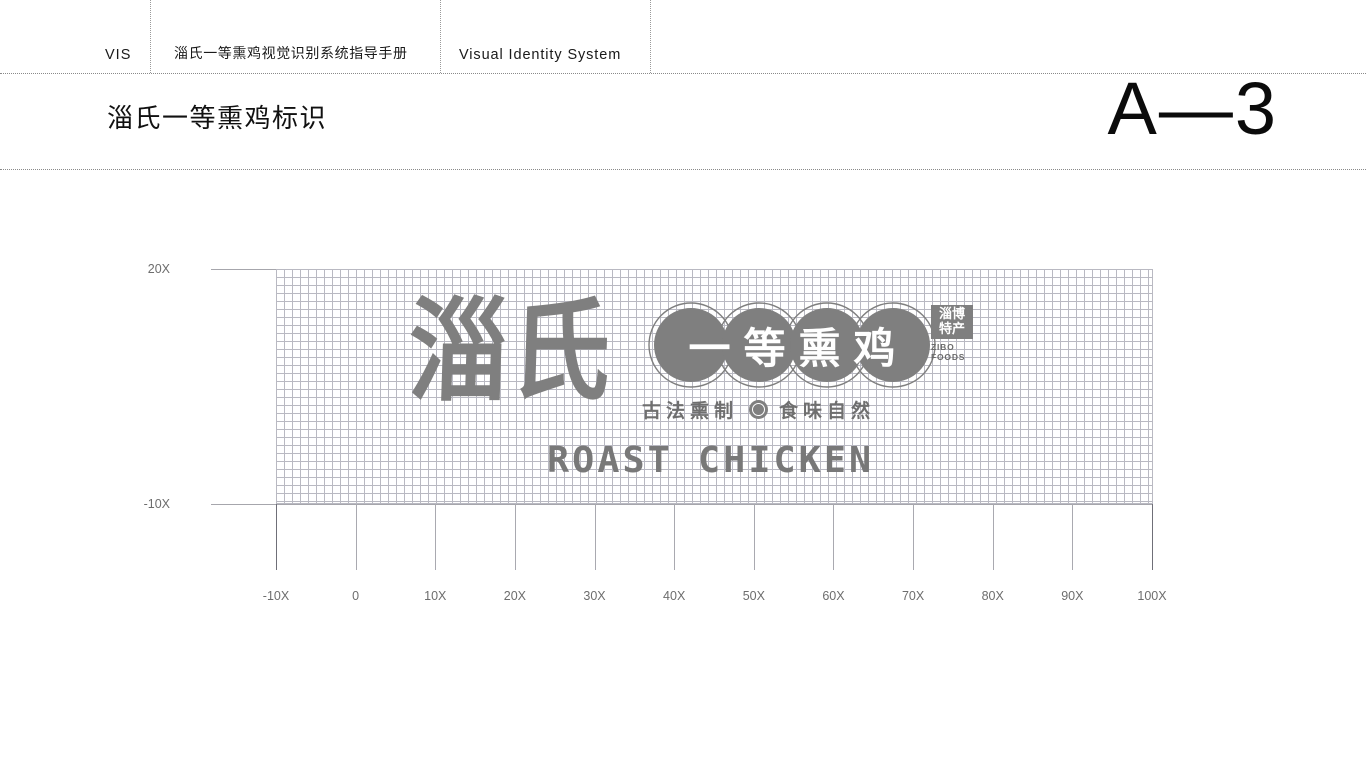  What do you see at coordinates (943, 347) in the screenshot?
I see `zibo-badge-en-line1: ZIBO` at bounding box center [943, 347].